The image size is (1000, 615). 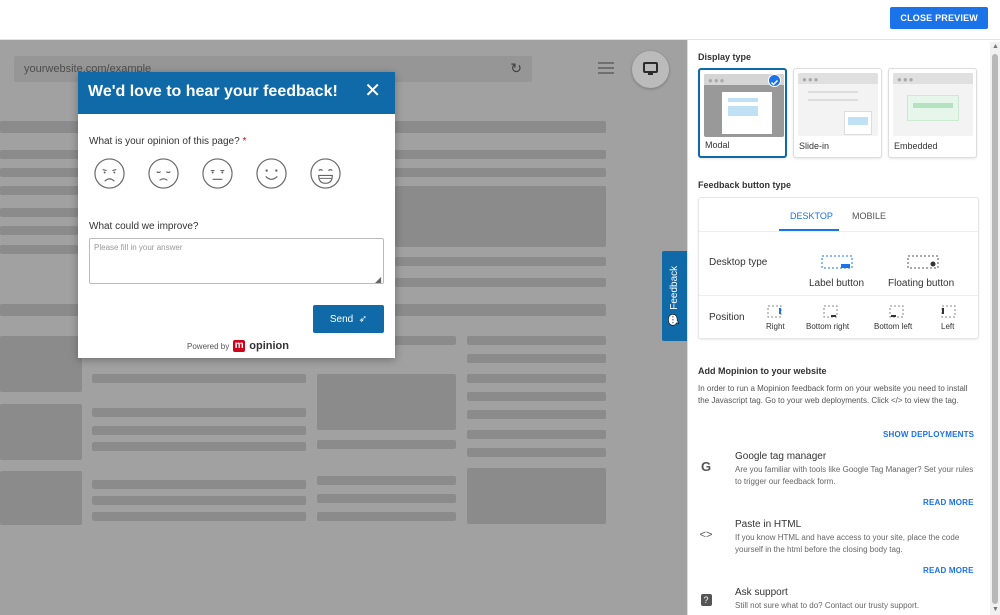 I want to click on help-icon: ?, so click(x=706, y=598).